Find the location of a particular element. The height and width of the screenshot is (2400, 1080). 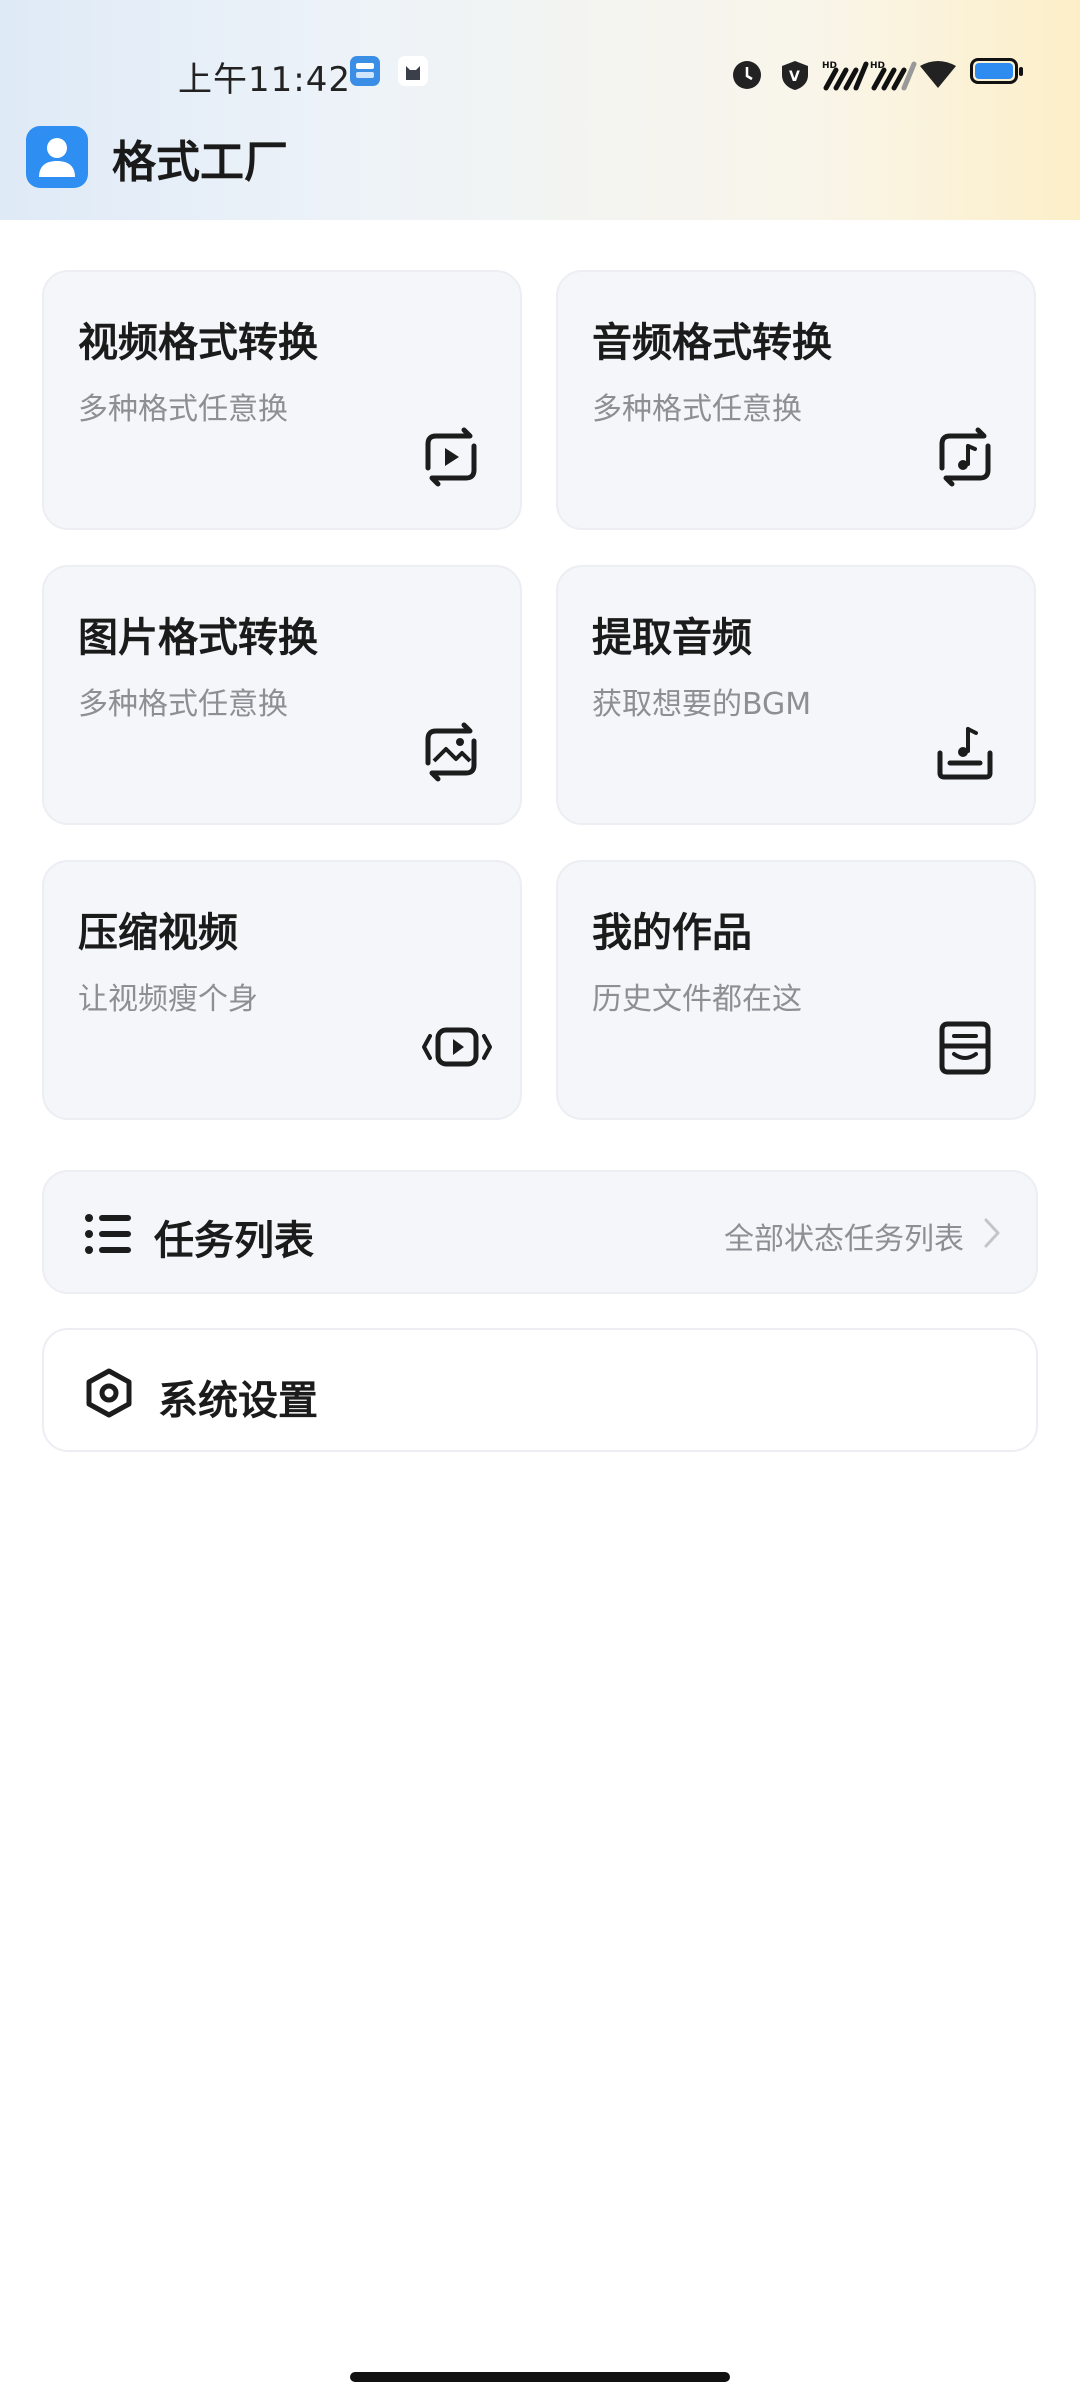

my-works-icon is located at coordinates (965, 1048).